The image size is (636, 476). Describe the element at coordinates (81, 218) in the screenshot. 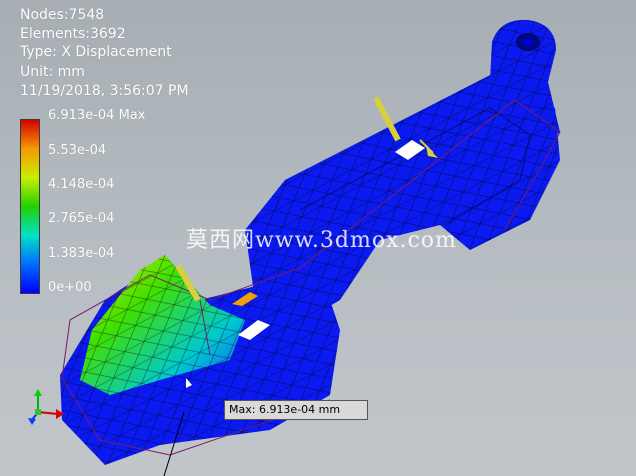

I see `legend-label: 2.765e-04` at that location.